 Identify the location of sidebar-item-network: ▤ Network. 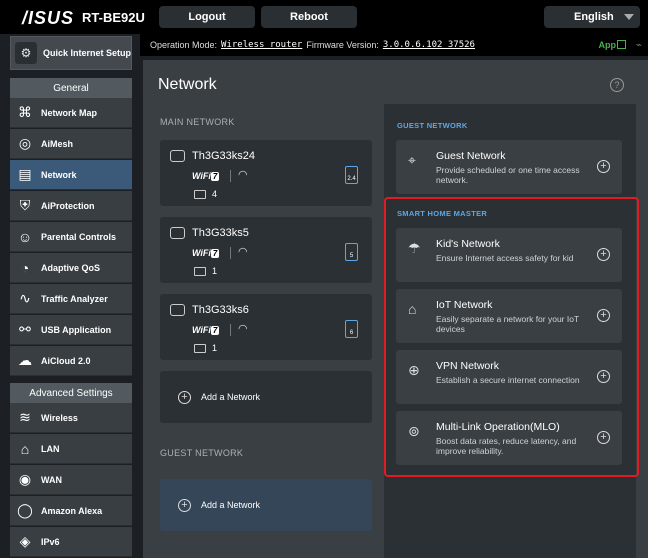
(71, 175).